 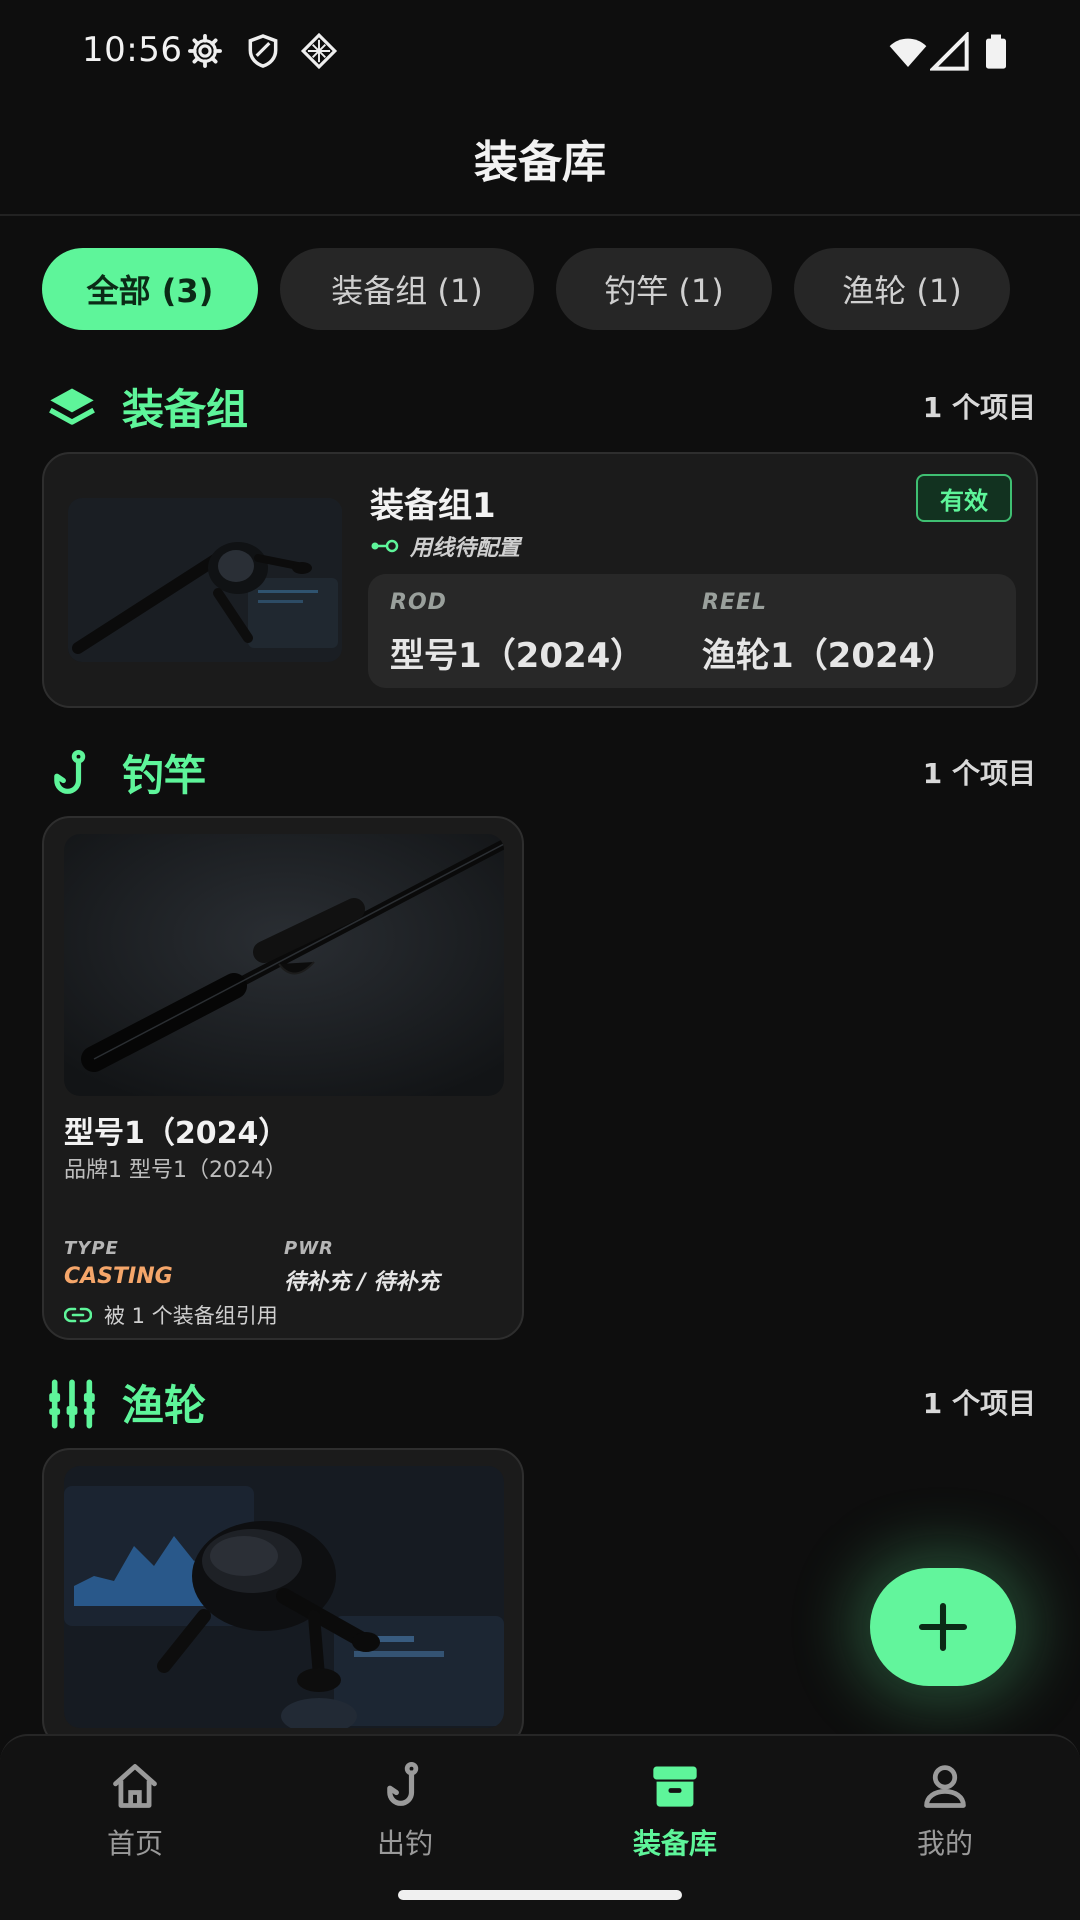 What do you see at coordinates (540, 1403) in the screenshot?
I see `section-header-reels: 渔轮 1 个项目` at bounding box center [540, 1403].